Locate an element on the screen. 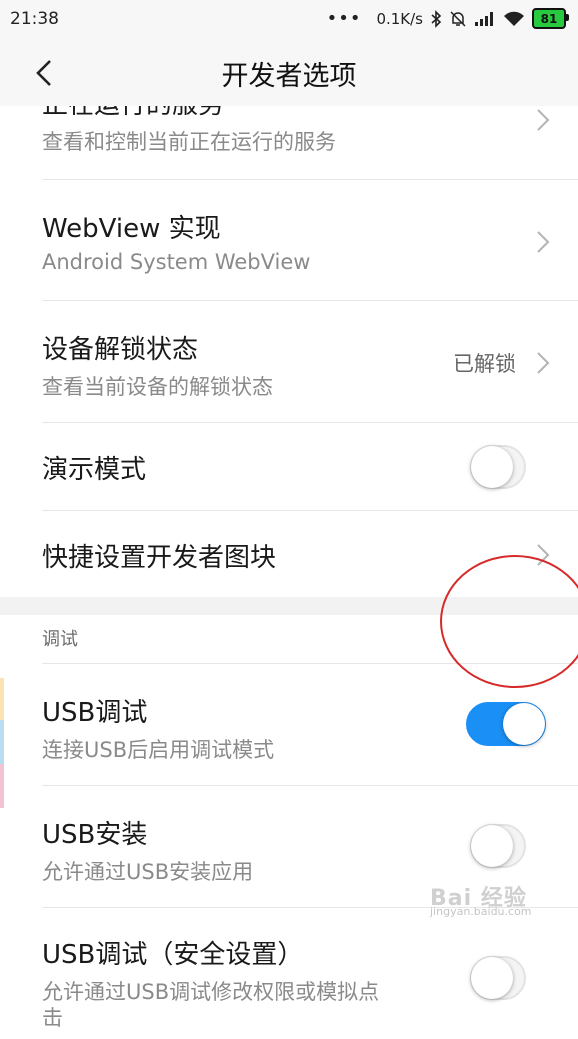  setting-subtitle: 允许通过USB安装应用 is located at coordinates (148, 872).